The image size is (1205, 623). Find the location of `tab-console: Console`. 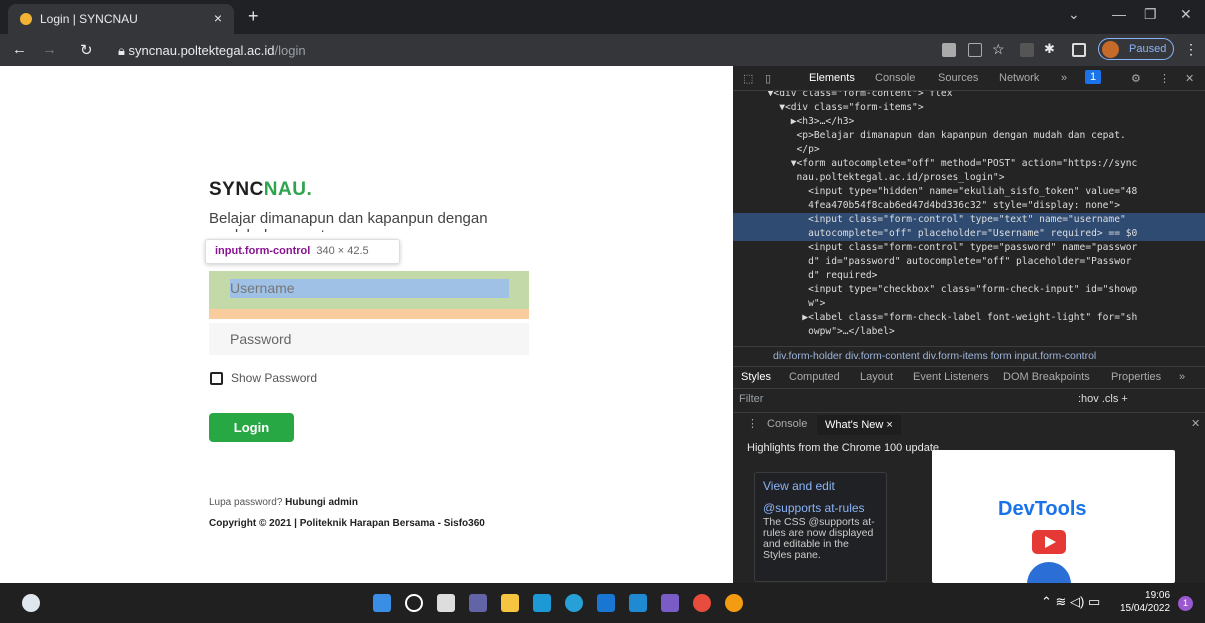

tab-console: Console is located at coordinates (895, 78).